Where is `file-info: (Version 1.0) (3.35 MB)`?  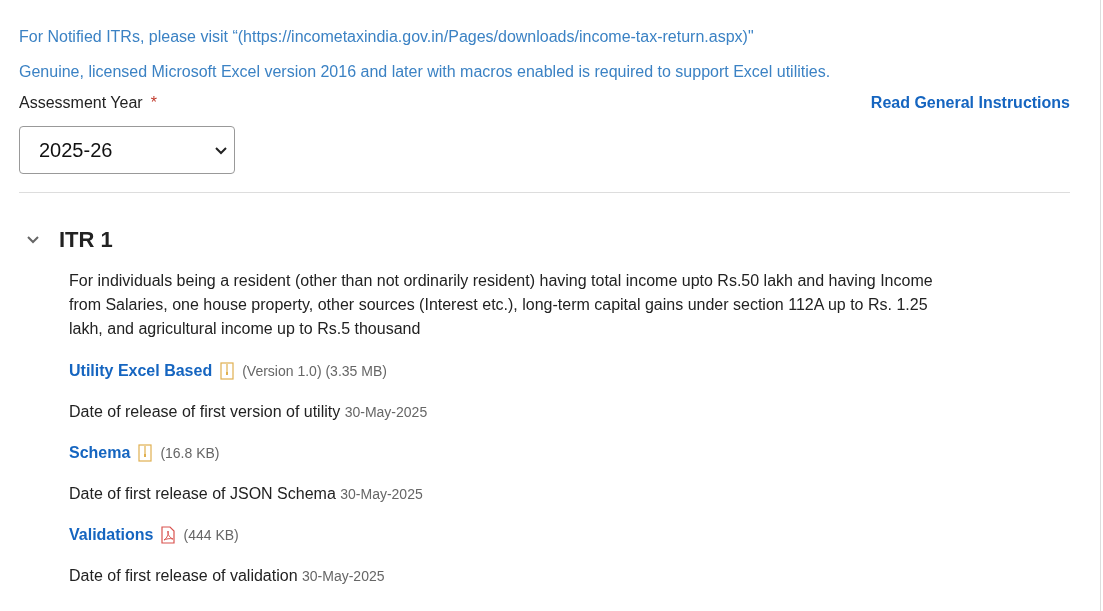
file-info: (Version 1.0) (3.35 MB) is located at coordinates (314, 371).